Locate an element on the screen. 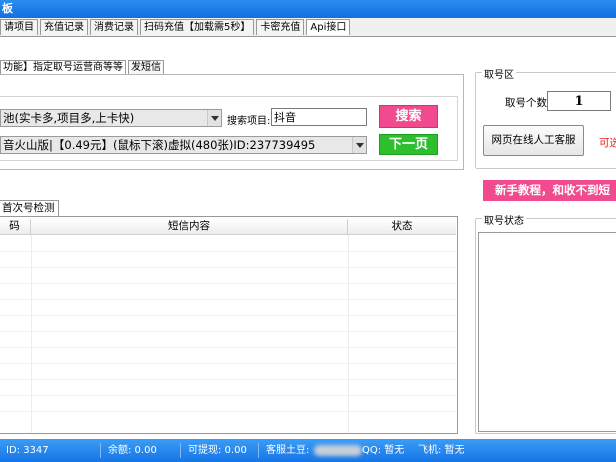  tab-consume-record: 消费记录 is located at coordinates (114, 27).